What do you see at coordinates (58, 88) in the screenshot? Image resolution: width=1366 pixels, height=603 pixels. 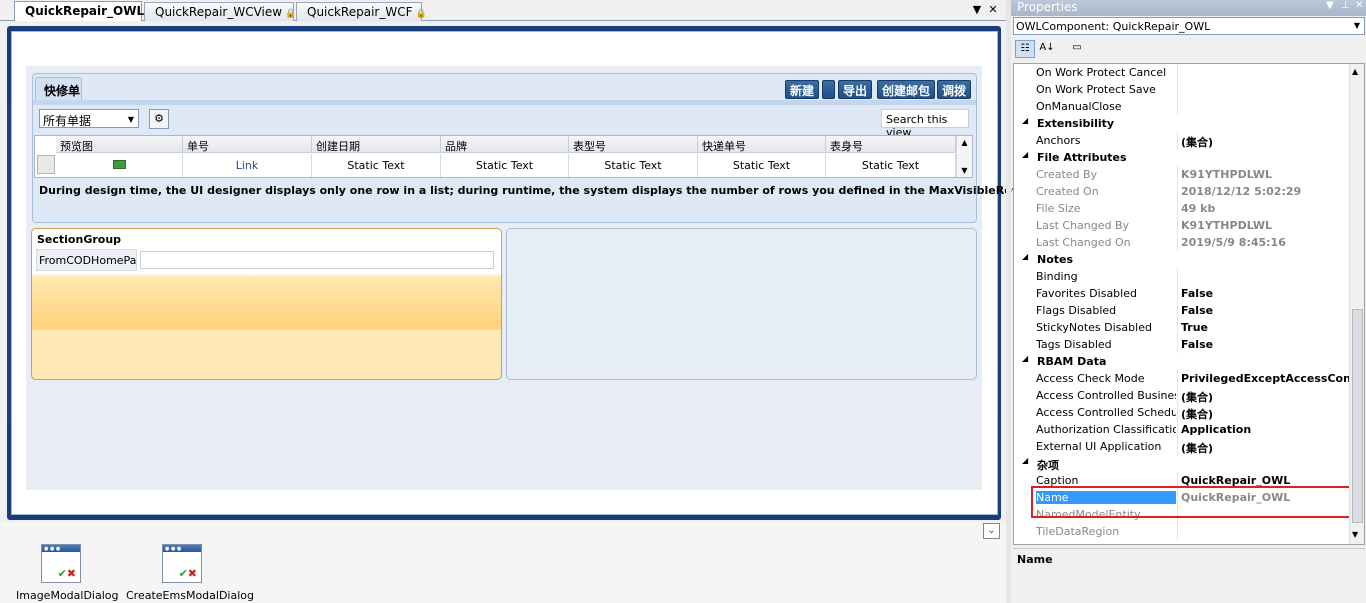 I see `panel-tab-label: 快修单` at bounding box center [58, 88].